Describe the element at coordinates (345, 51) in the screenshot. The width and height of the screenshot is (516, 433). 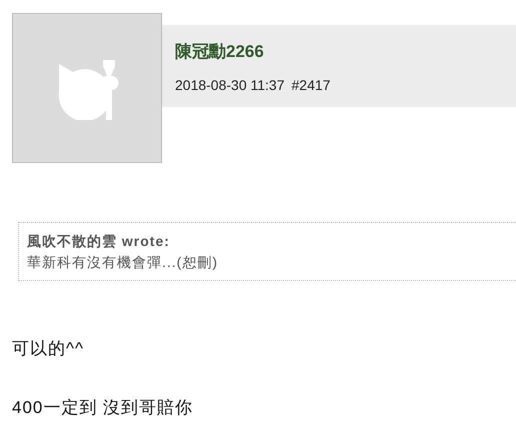
I see `author-name: 陳冠勳2266` at that location.